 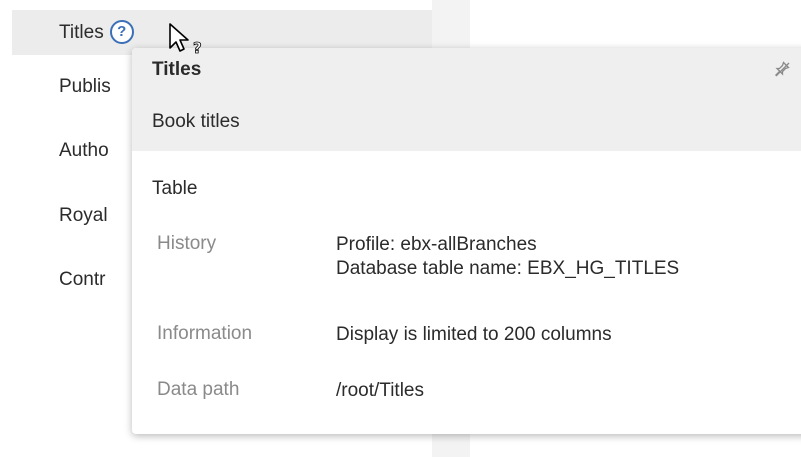 What do you see at coordinates (436, 244) in the screenshot?
I see `property-value-line: Profile: ebx-allBranches` at bounding box center [436, 244].